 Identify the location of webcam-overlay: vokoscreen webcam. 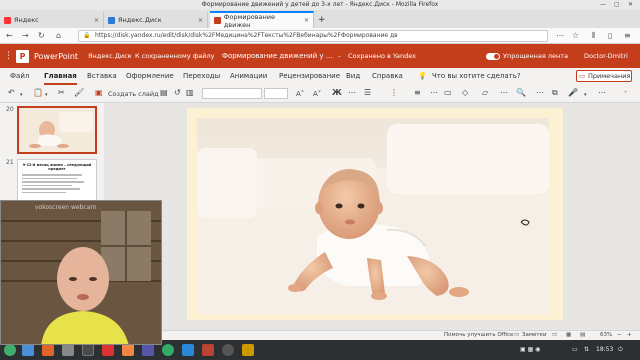
(81, 272).